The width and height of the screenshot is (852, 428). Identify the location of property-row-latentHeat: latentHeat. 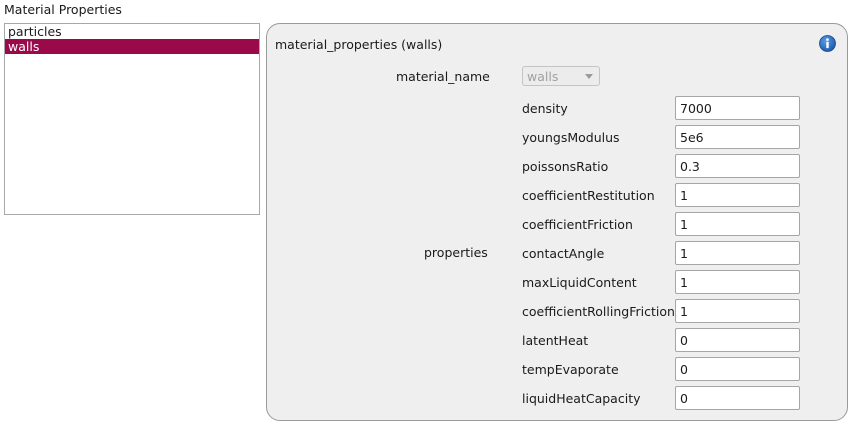
(662, 340).